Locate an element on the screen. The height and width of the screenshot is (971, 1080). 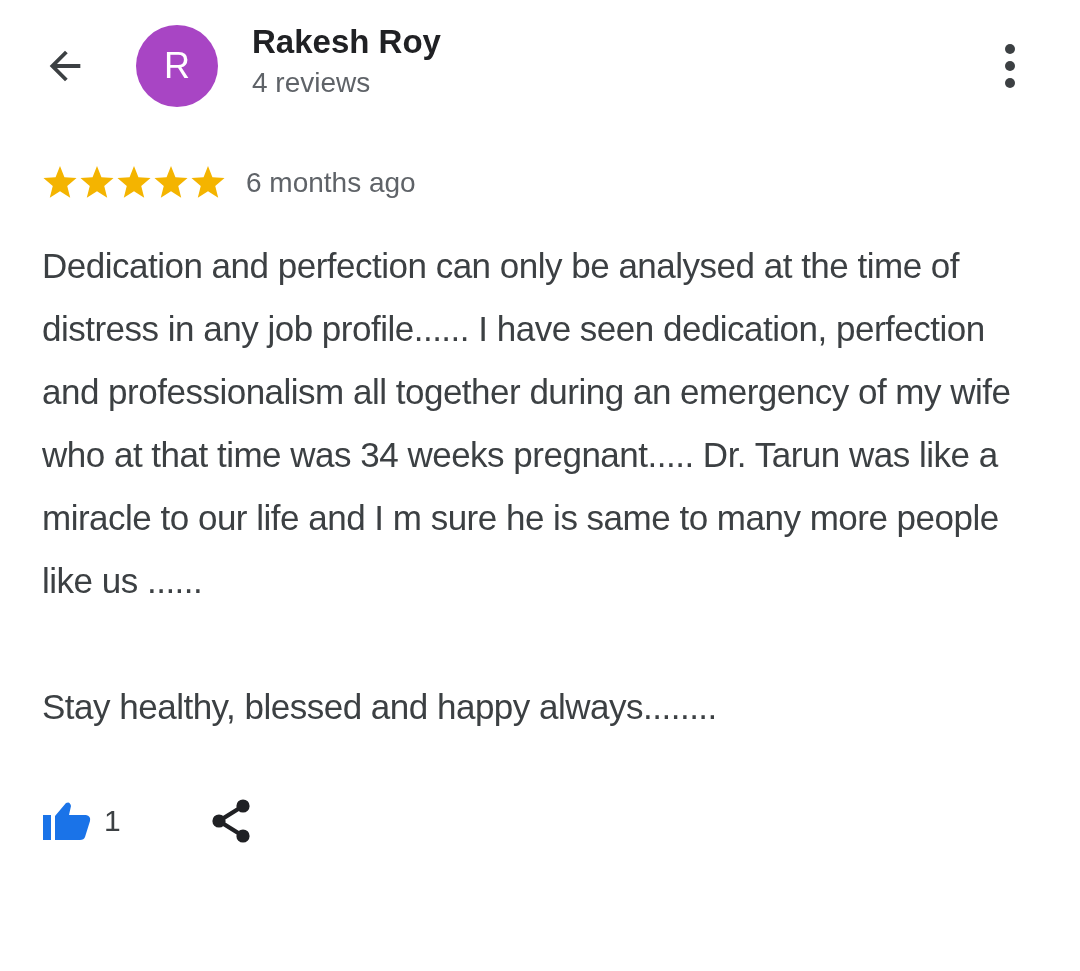
avatar: R is located at coordinates (177, 66).